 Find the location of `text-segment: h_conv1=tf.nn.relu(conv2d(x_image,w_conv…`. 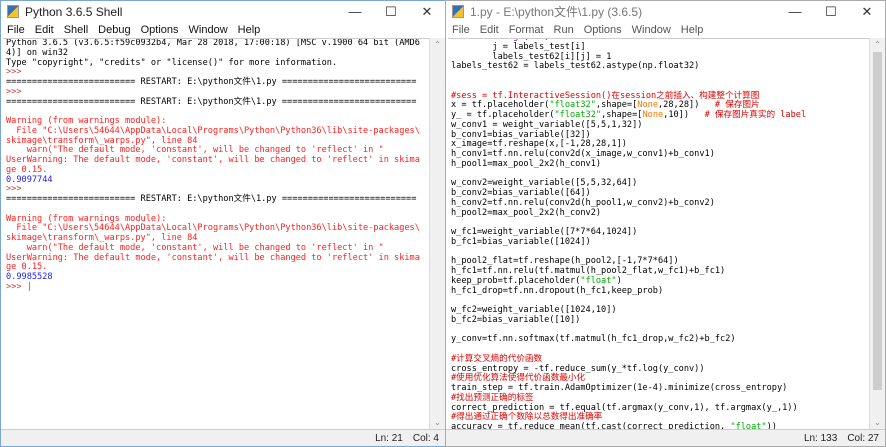

text-segment: h_conv1=tf.nn.relu(conv2d(x_image,w_conv… is located at coordinates (583, 154).